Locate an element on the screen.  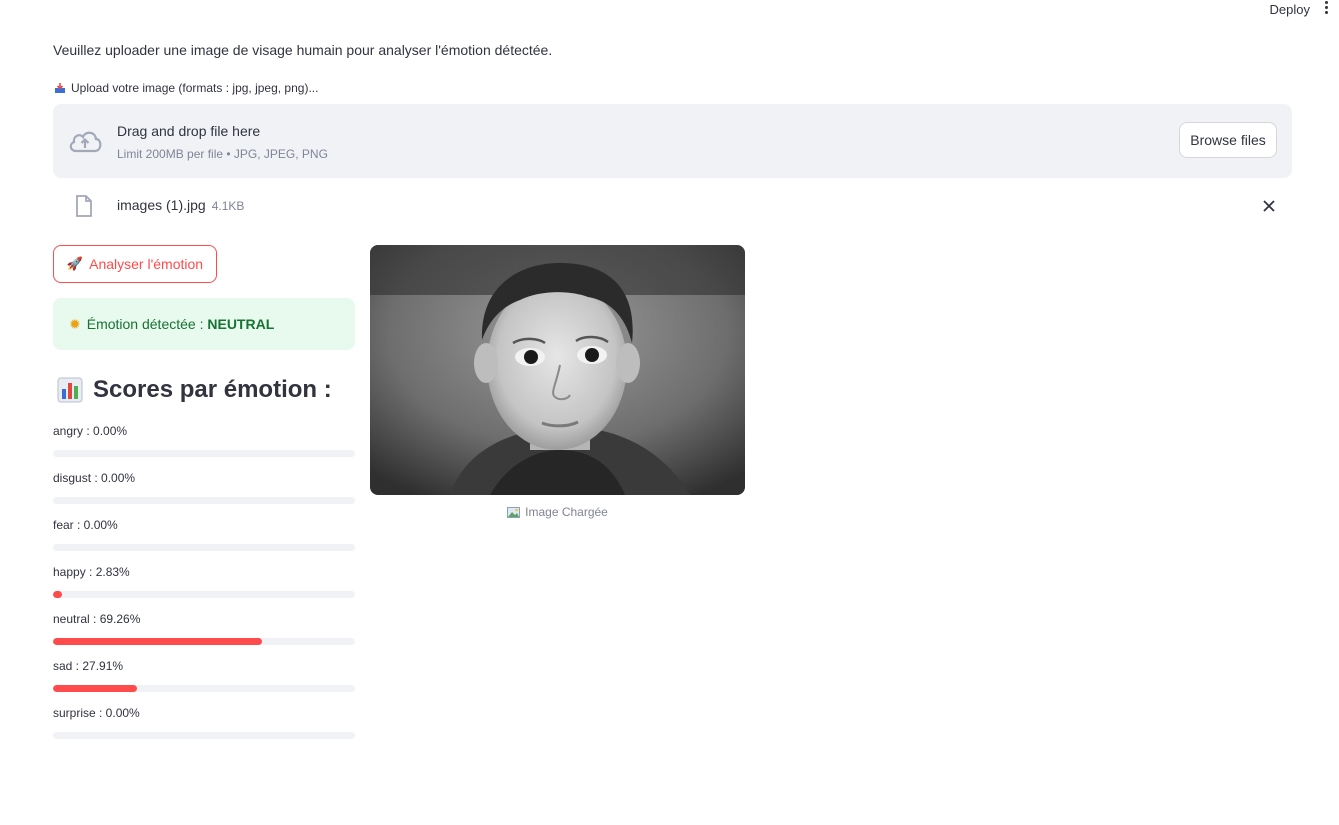
score-item: happy : 2.83% is located at coordinates (204, 581).